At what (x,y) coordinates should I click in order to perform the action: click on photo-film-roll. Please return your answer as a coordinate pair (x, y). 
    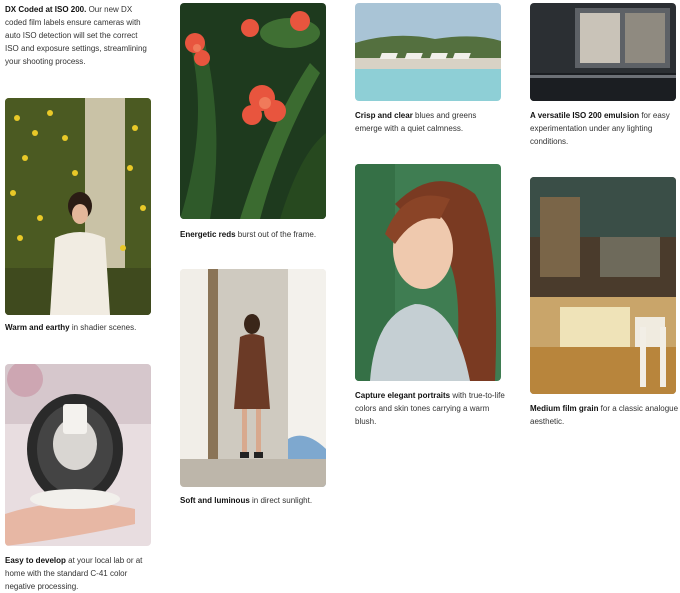
    Looking at the image, I should click on (78, 455).